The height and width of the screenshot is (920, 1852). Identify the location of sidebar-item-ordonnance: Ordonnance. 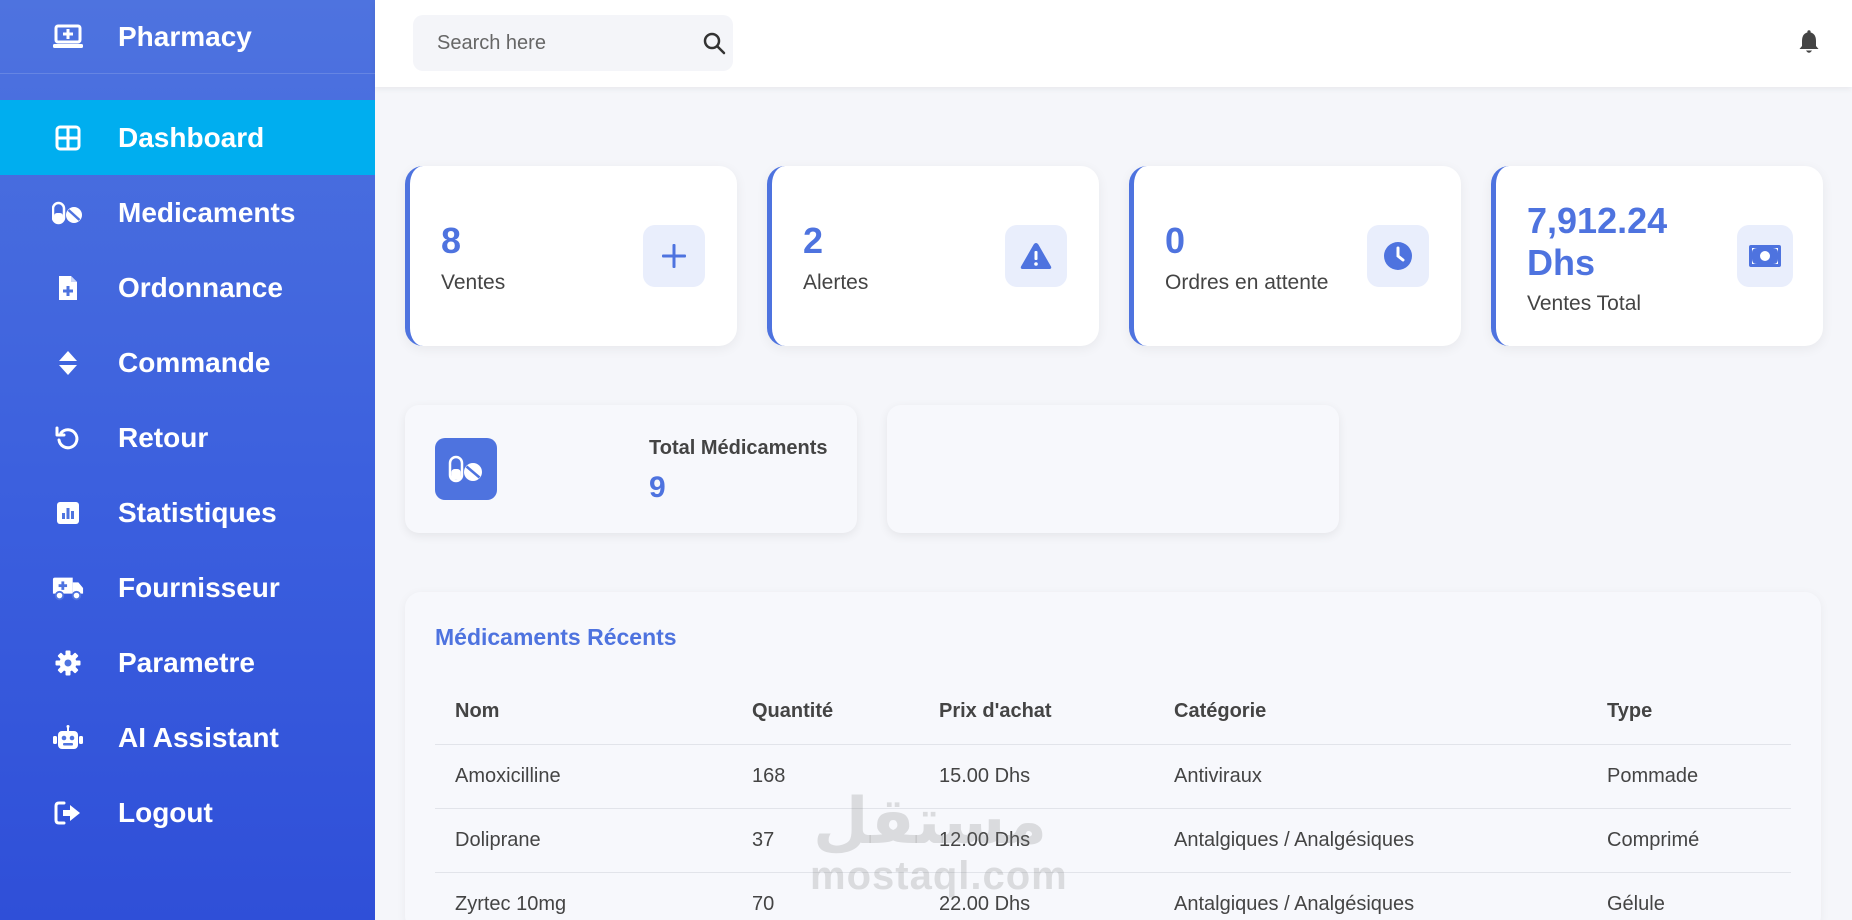
(187, 287).